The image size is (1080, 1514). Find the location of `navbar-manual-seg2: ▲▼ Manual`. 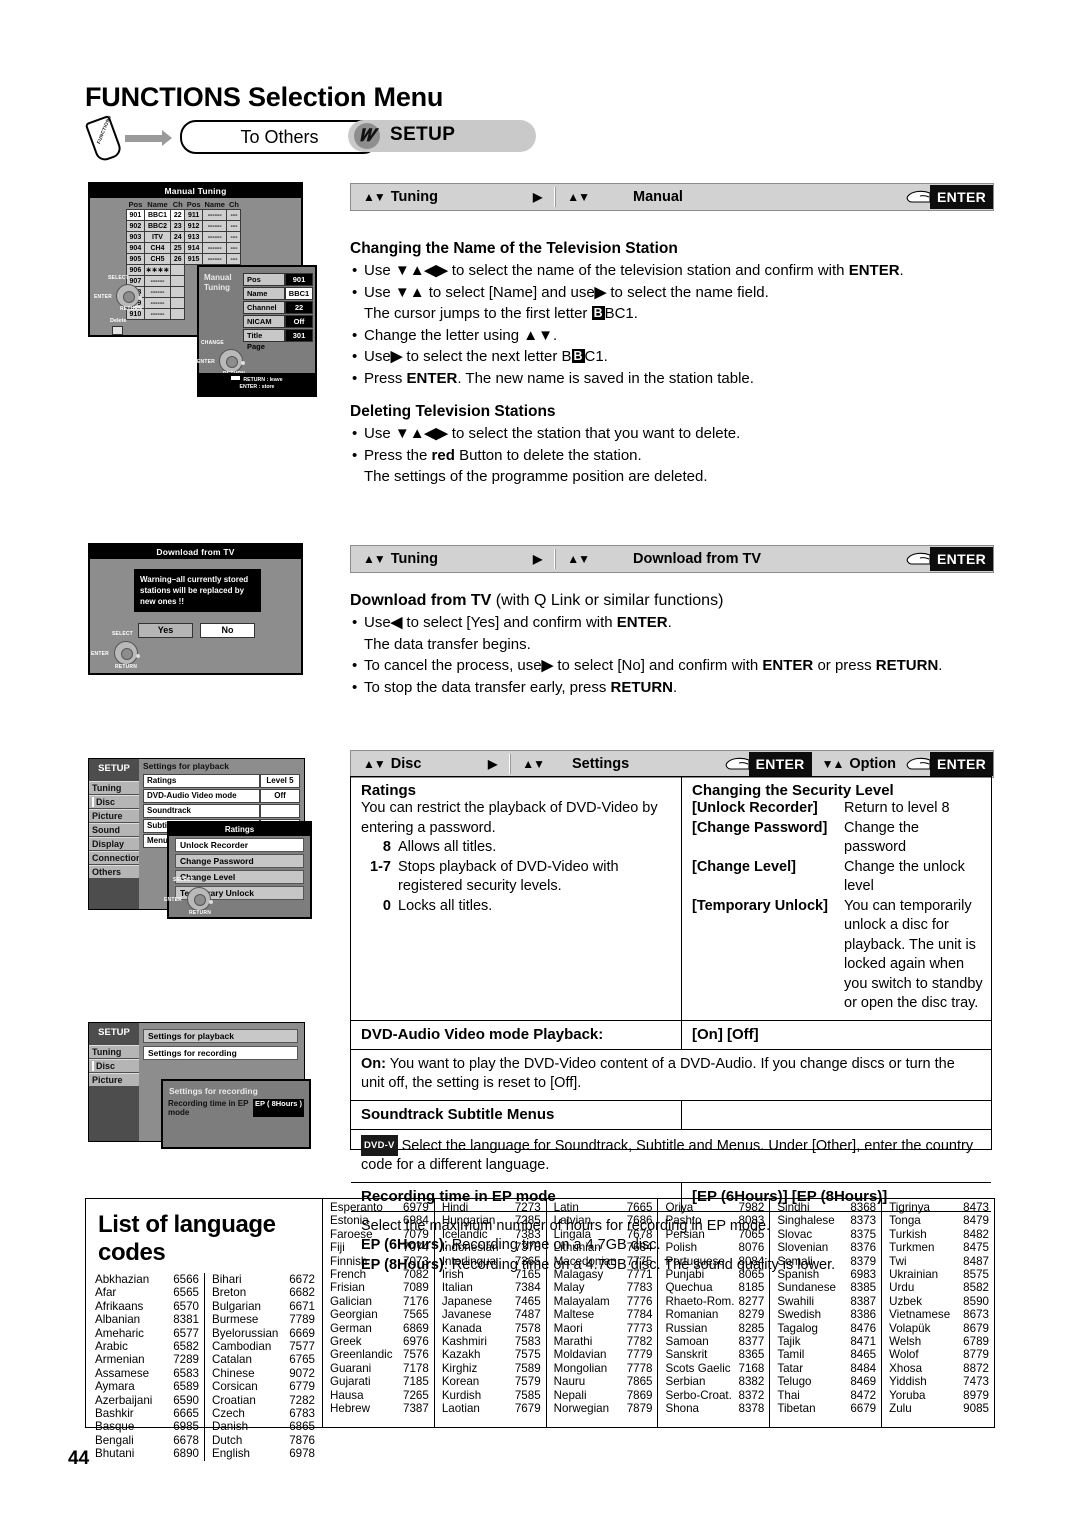

navbar-manual-seg2: ▲▼ Manual is located at coordinates (730, 197).